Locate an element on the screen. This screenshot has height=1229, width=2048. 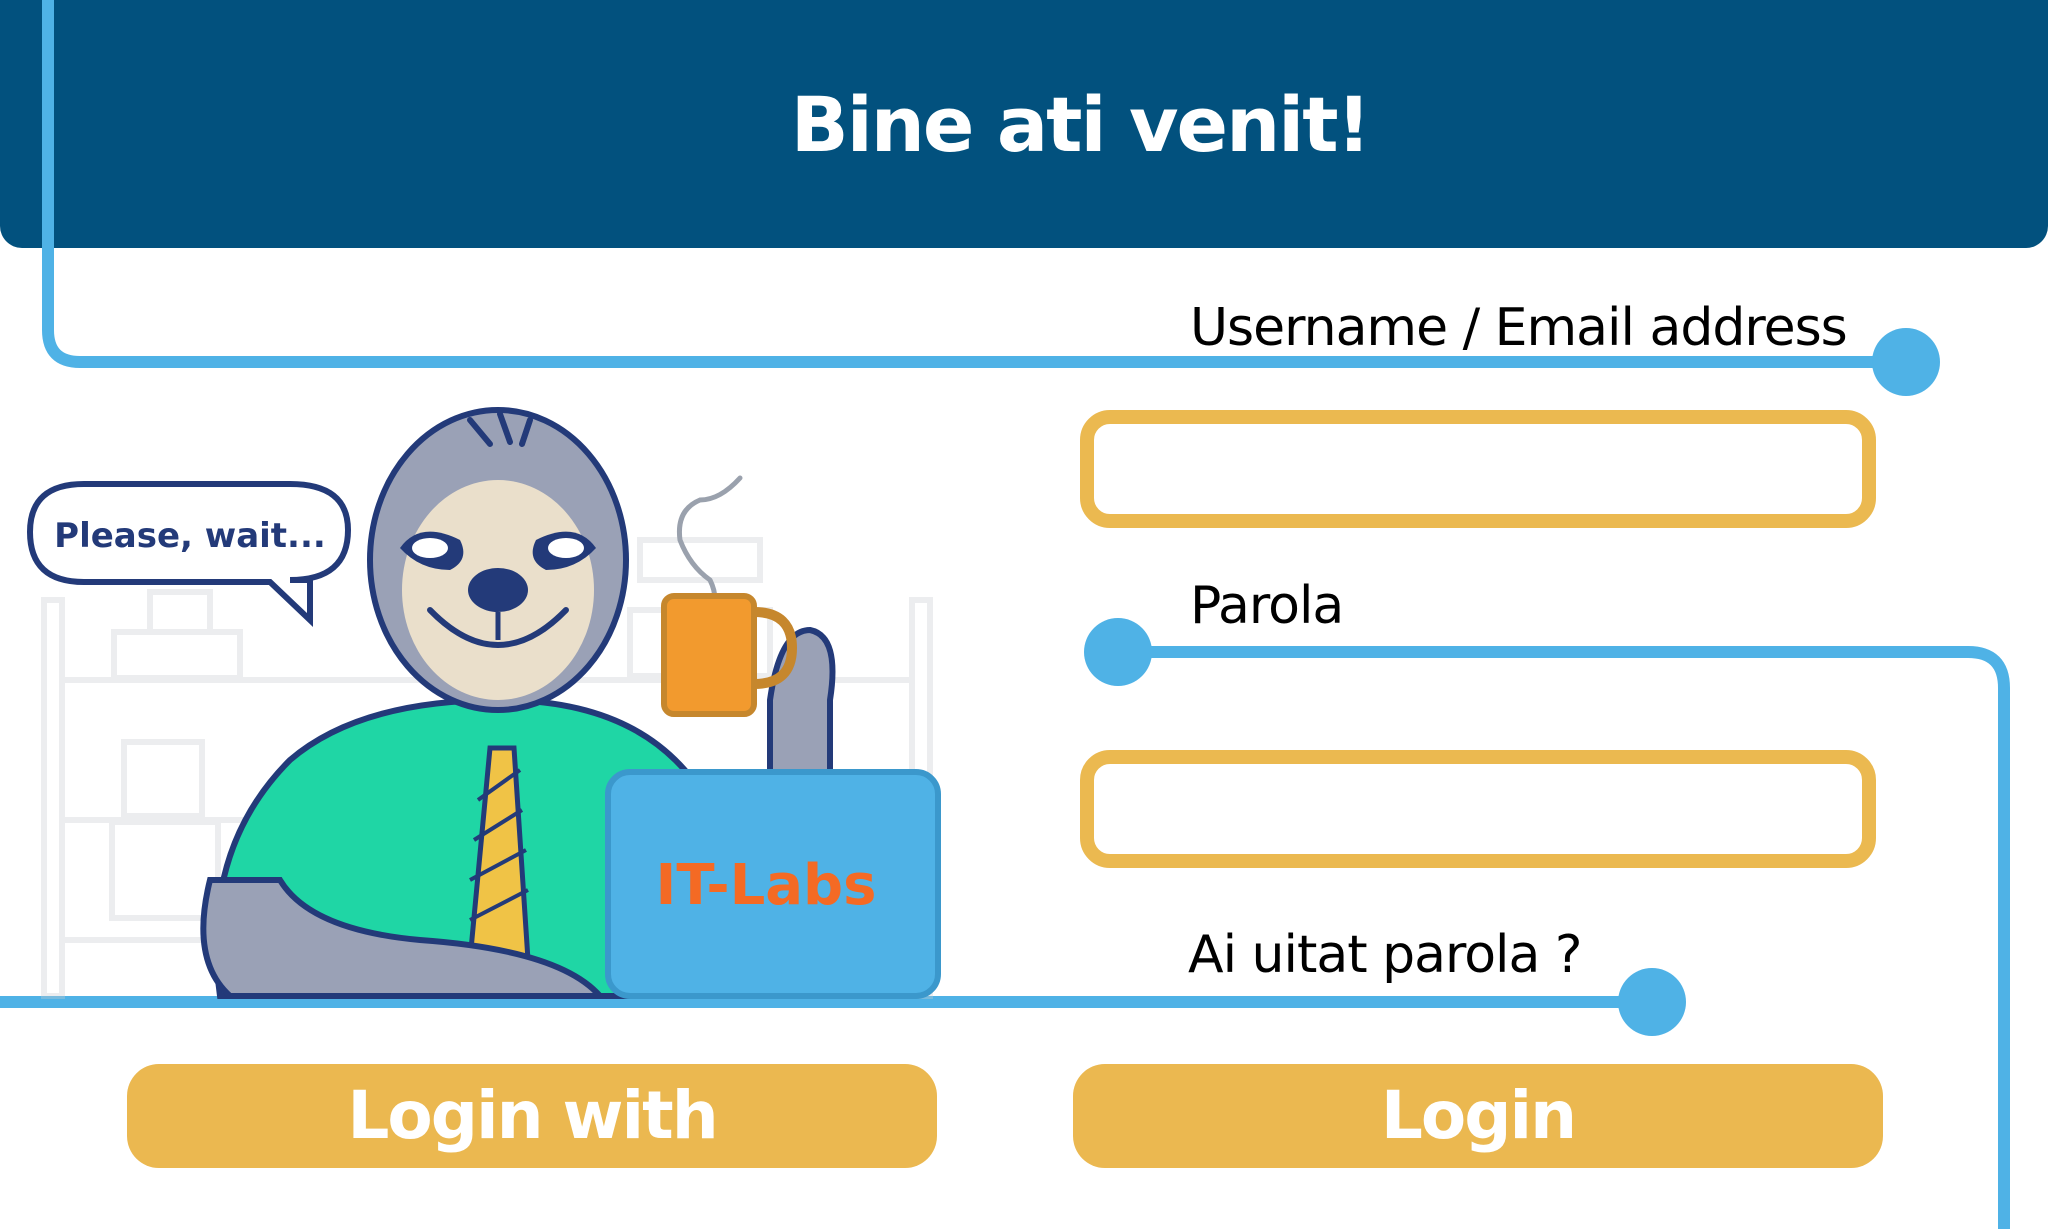
laptop: IT-Labs is located at coordinates (773, 884).